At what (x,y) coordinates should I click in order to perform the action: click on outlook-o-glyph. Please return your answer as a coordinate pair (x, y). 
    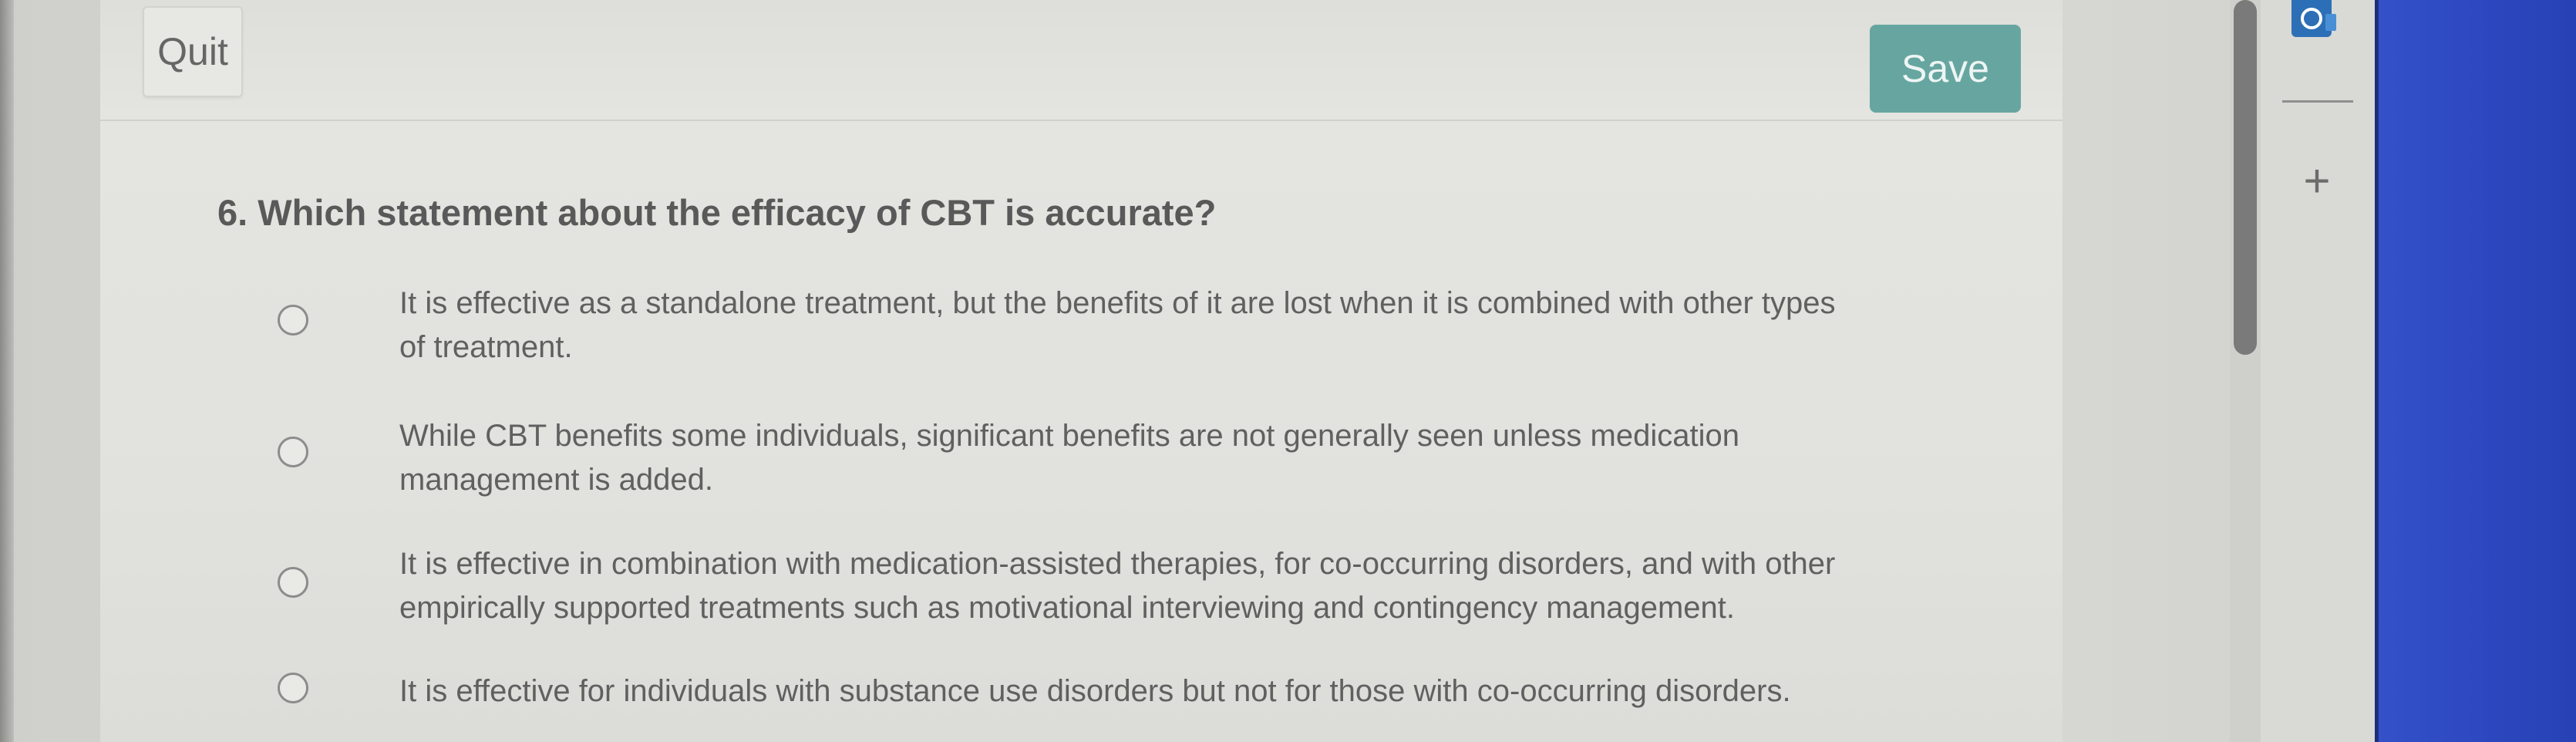
    Looking at the image, I should click on (2312, 18).